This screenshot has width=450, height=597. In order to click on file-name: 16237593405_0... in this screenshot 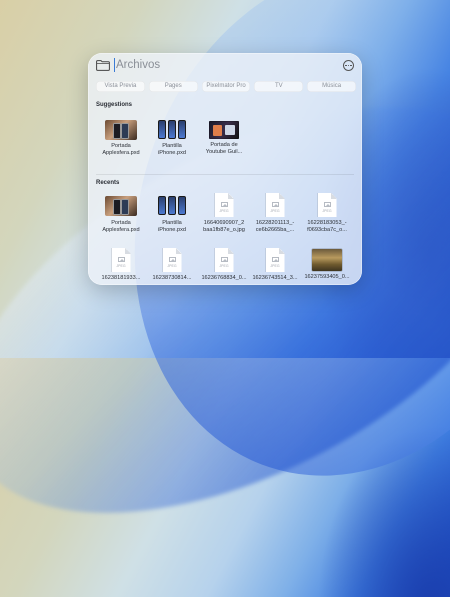, I will do `click(327, 277)`.